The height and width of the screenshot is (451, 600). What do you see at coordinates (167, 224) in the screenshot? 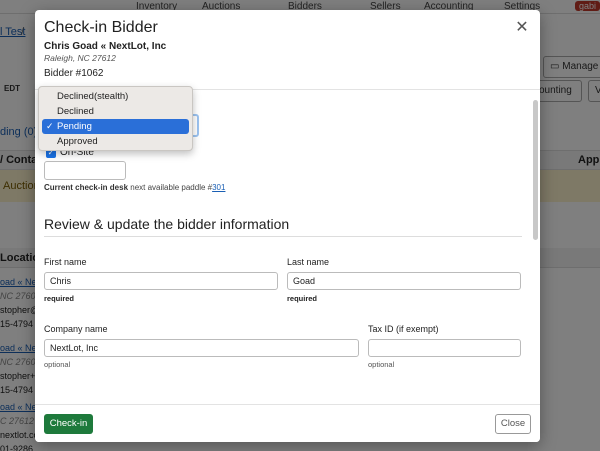
I see `section-title: Review & update the bidder information` at bounding box center [167, 224].